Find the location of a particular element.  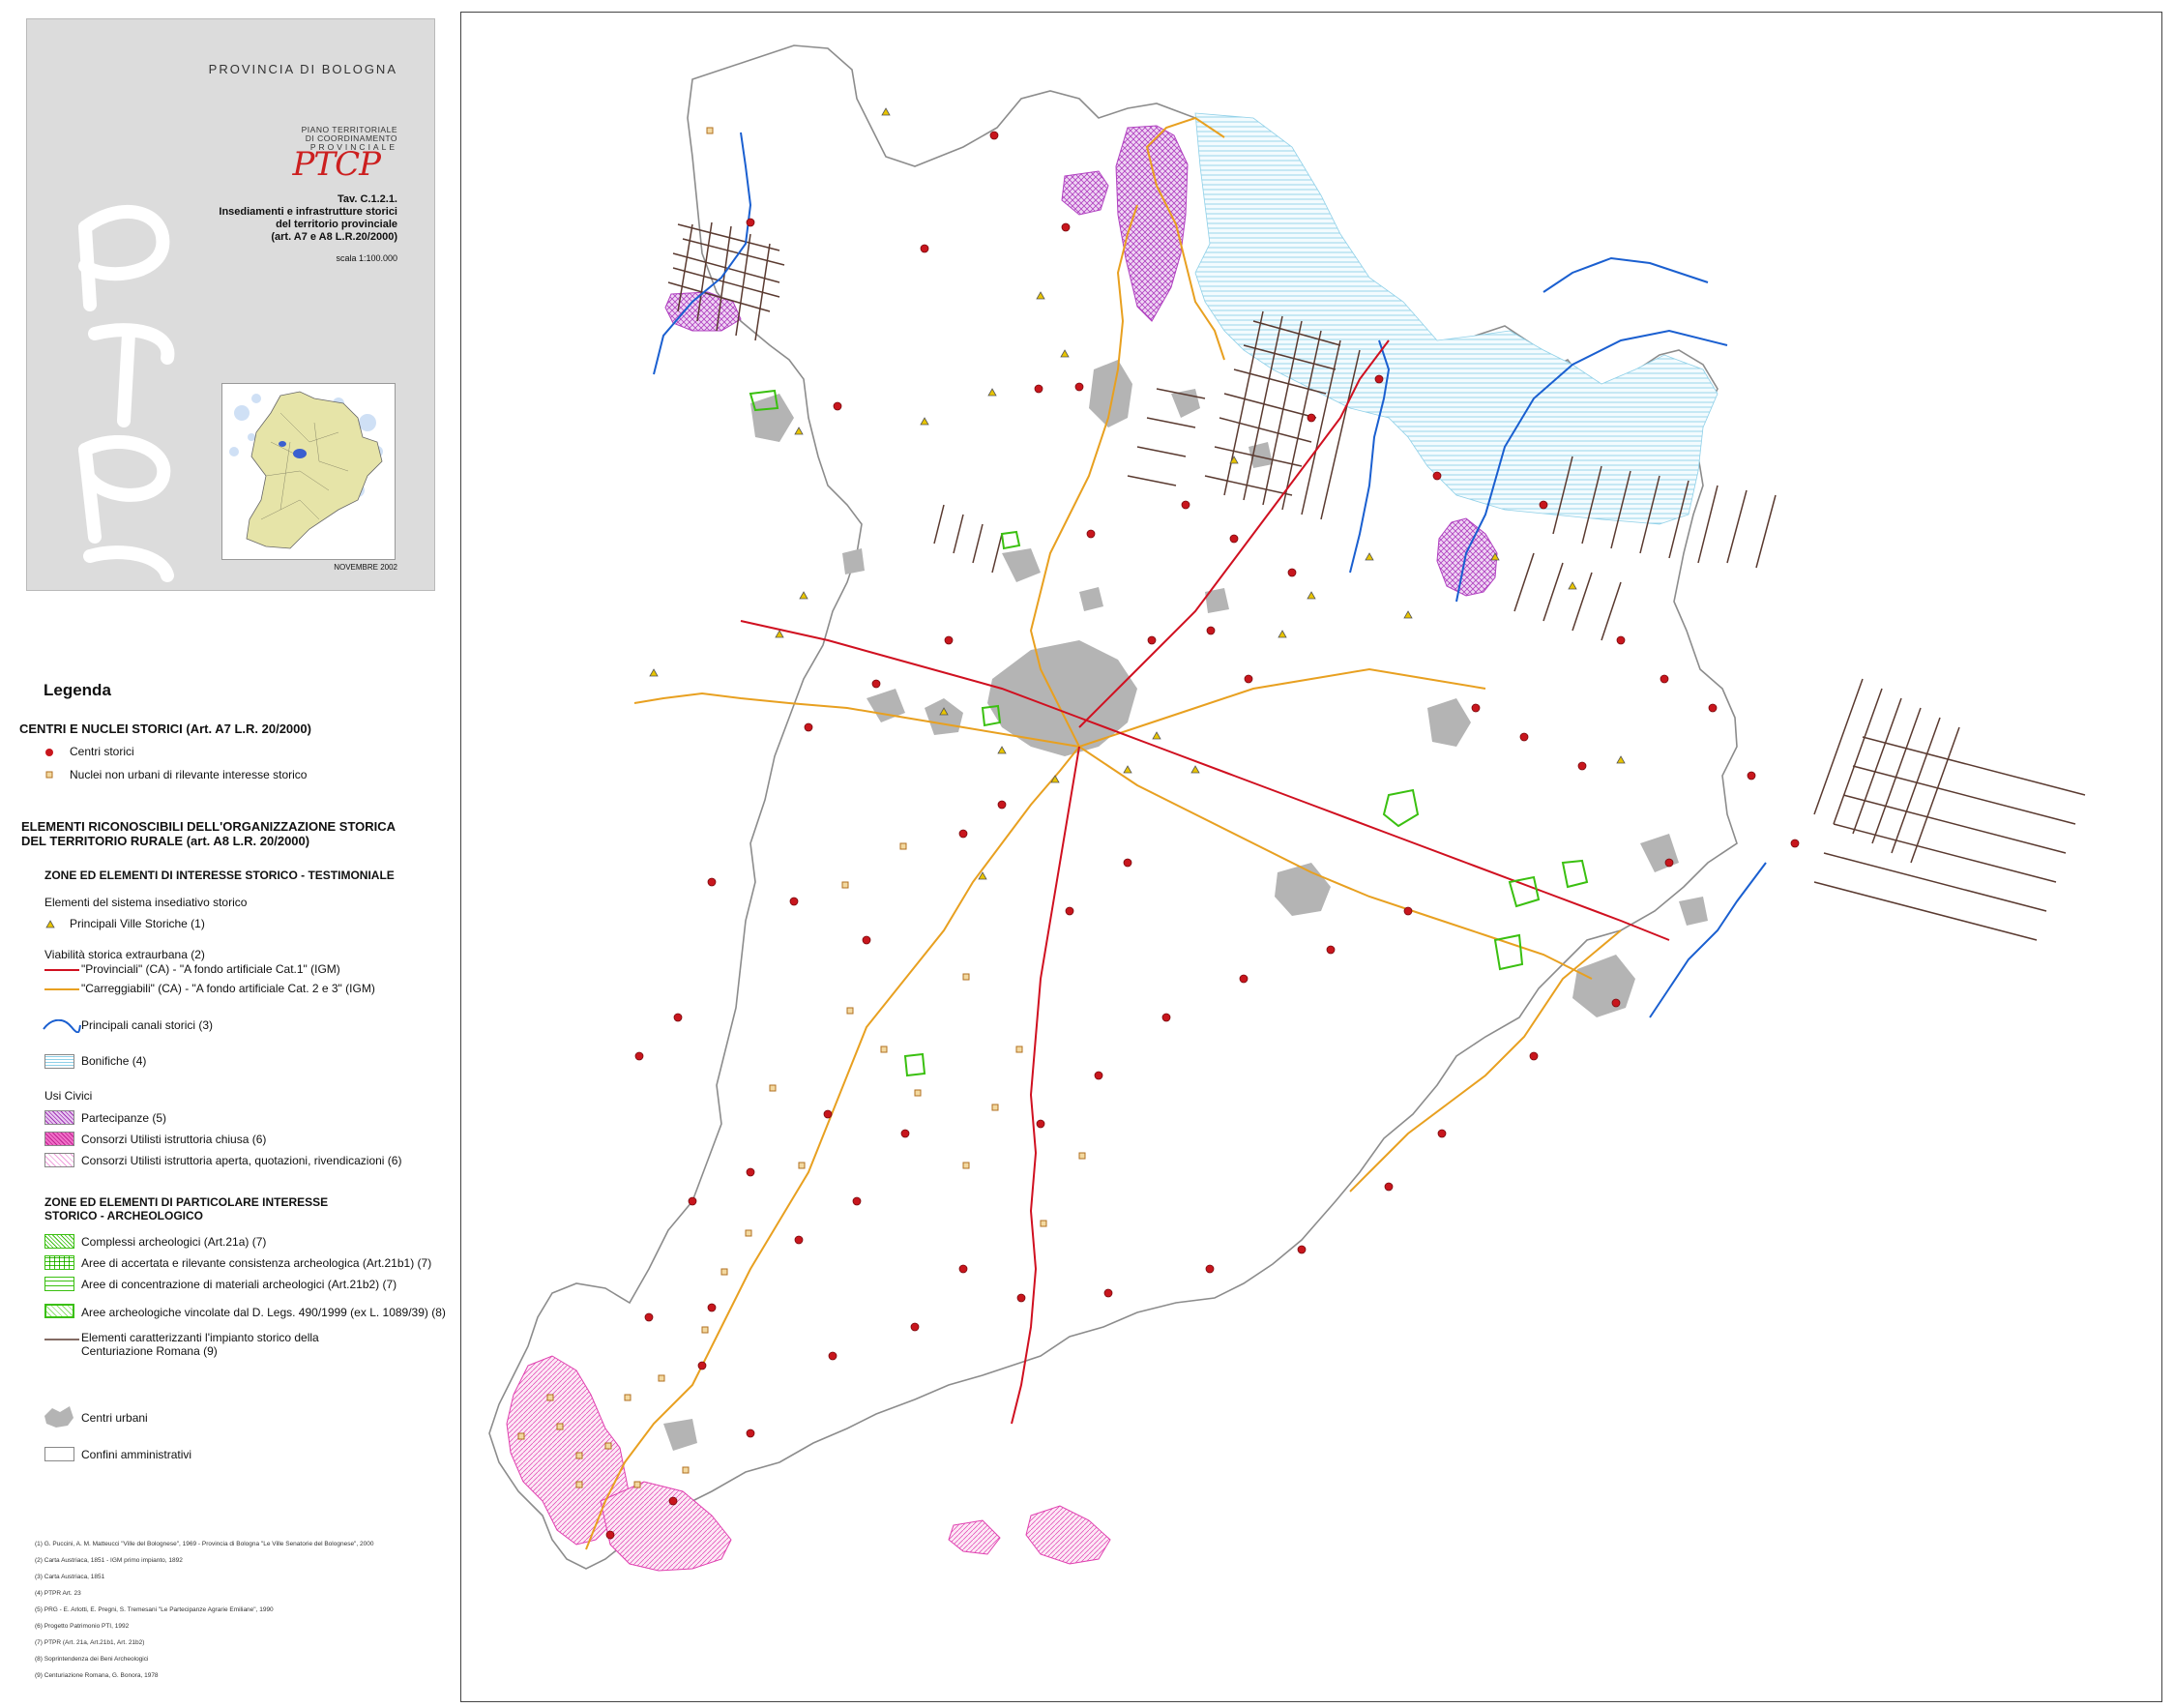

reference-8: (8) Soprintendenza dei Beni Archeologici is located at coordinates (92, 1659).